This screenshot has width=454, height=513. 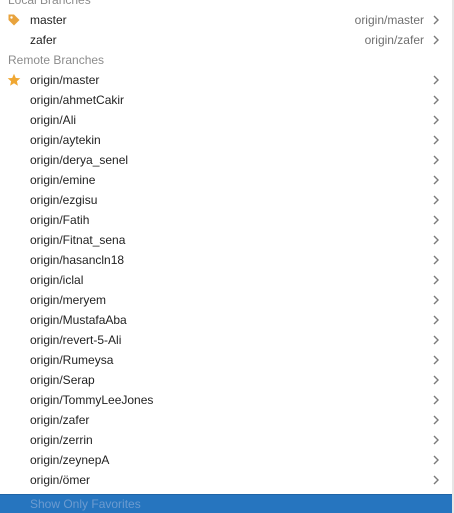 I want to click on remote-branch-row: origin/ahmetCakir, so click(x=227, y=100).